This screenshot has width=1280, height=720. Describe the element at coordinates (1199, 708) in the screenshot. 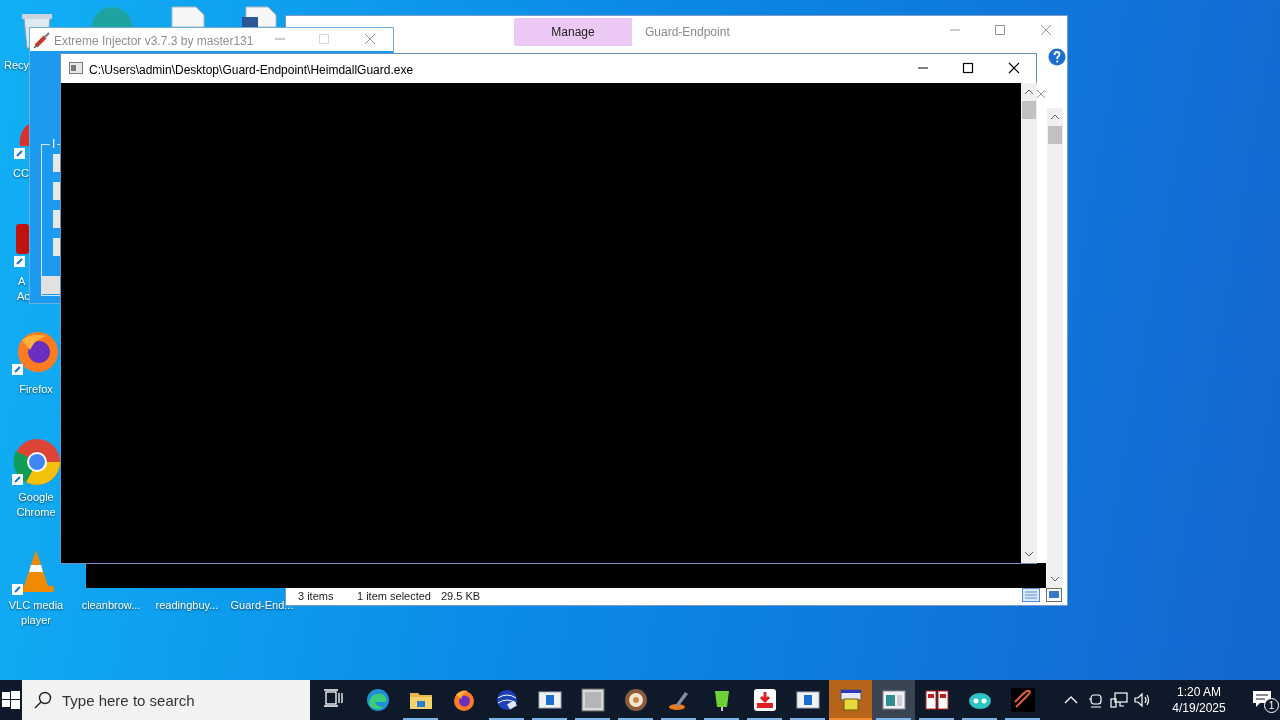

I see `clock-date: 4/19/2025` at that location.